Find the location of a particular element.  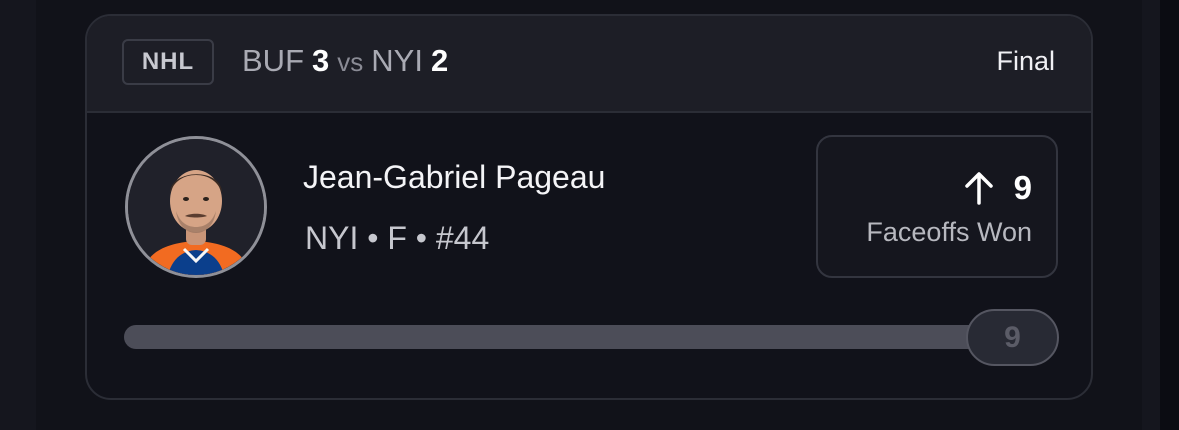

vs-label: vs is located at coordinates (350, 62).